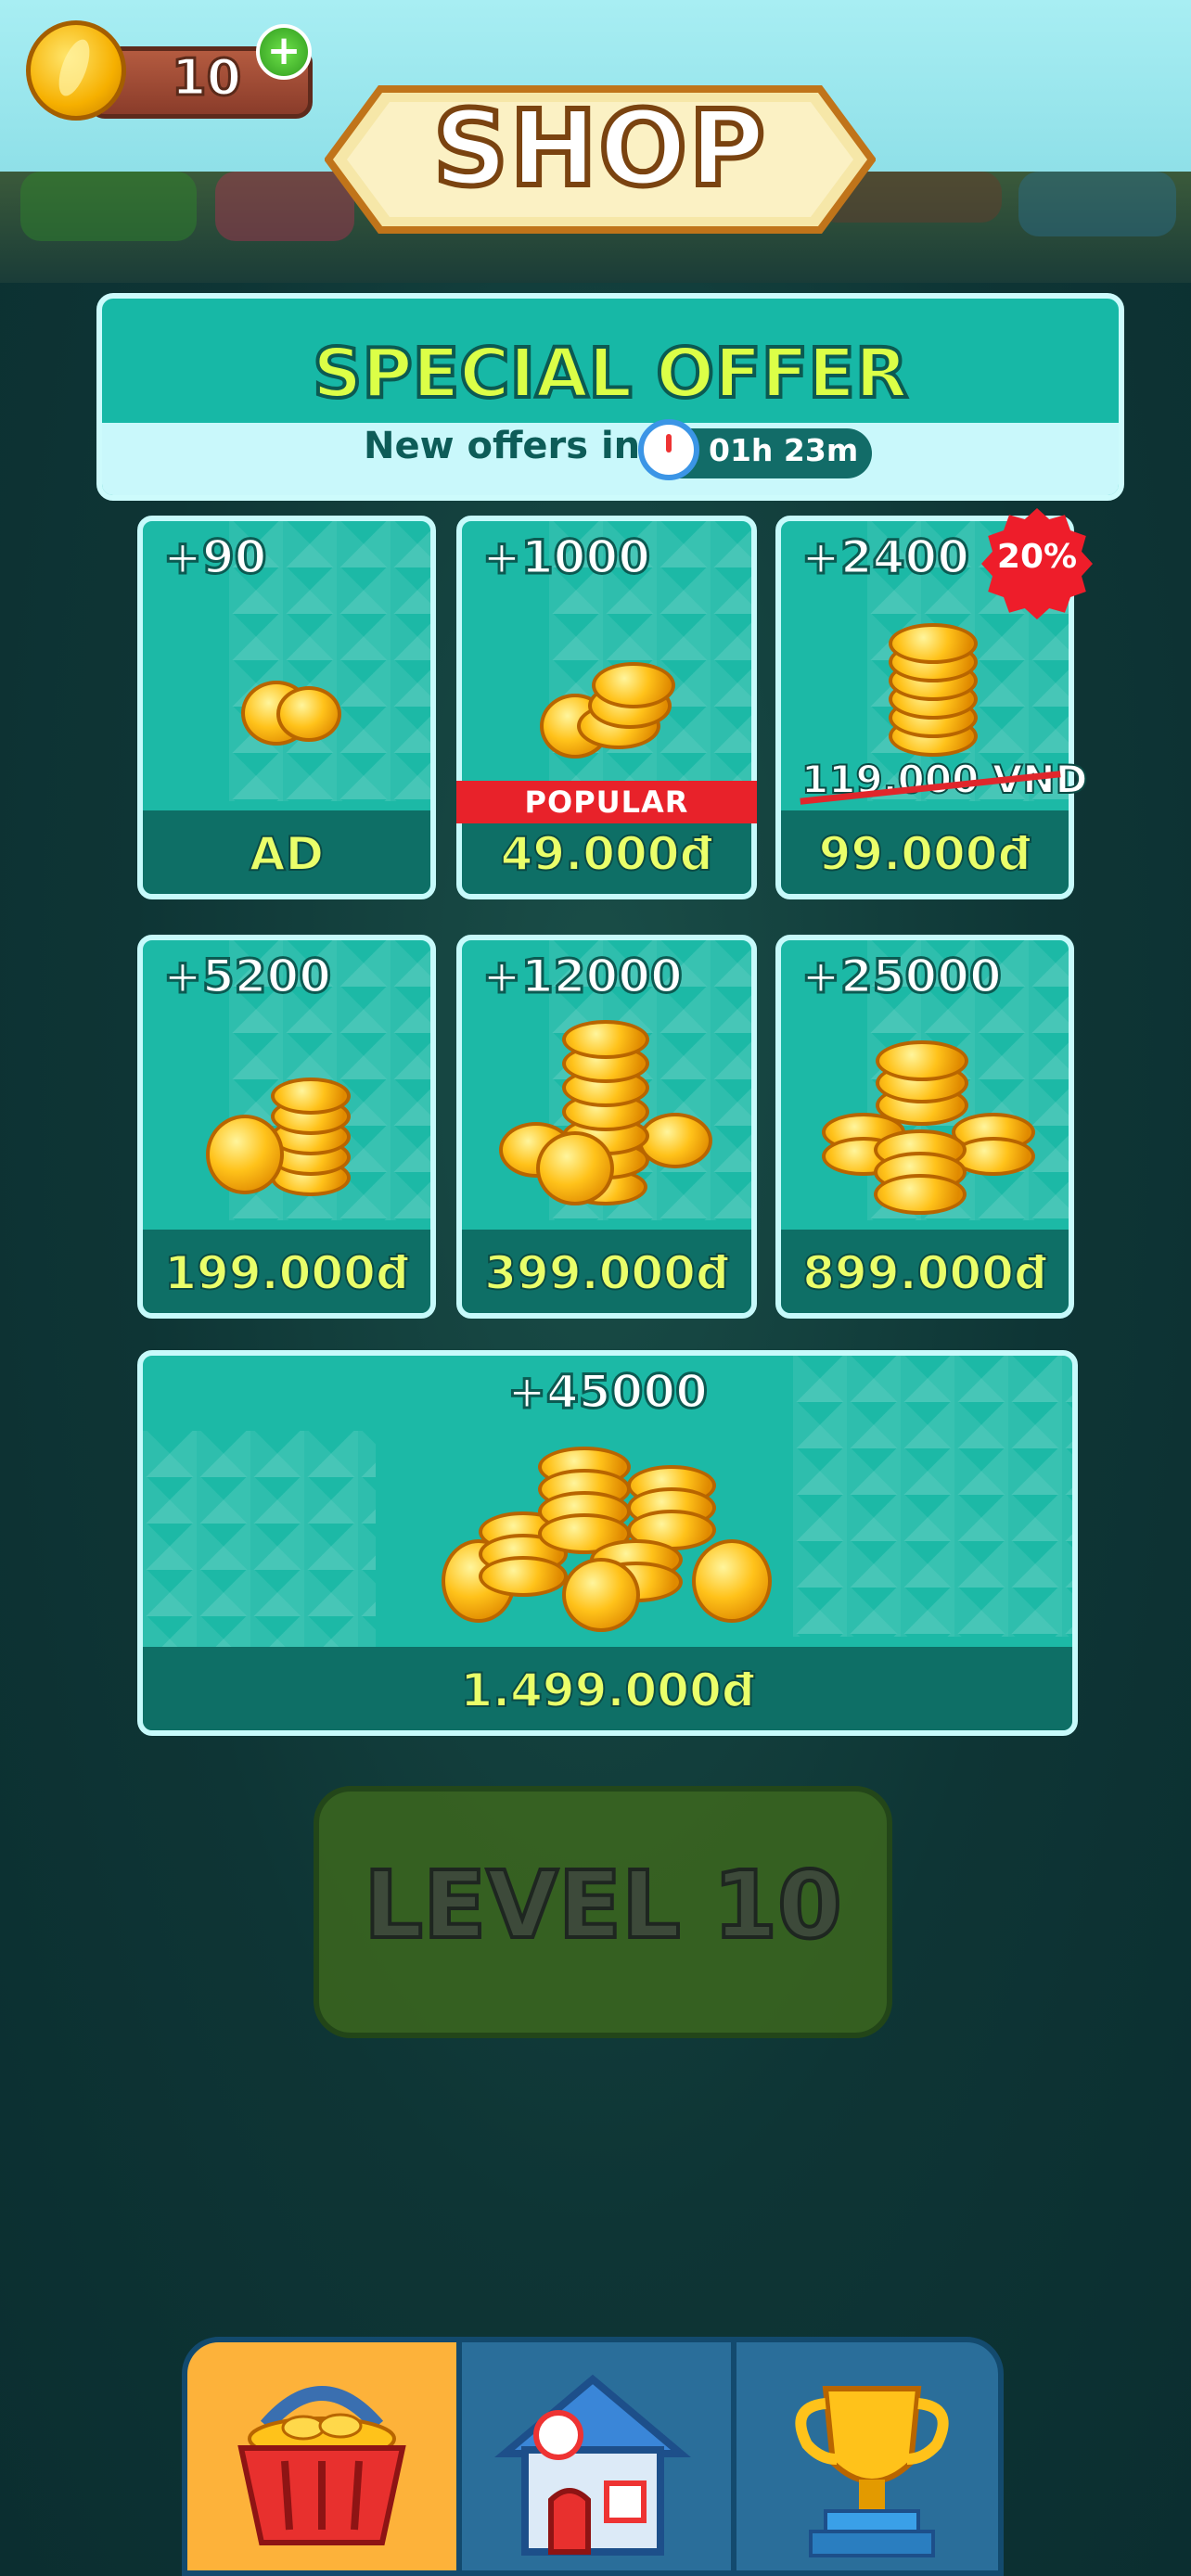  Describe the element at coordinates (606, 1273) in the screenshot. I see `pack-price: 399.000đ` at that location.